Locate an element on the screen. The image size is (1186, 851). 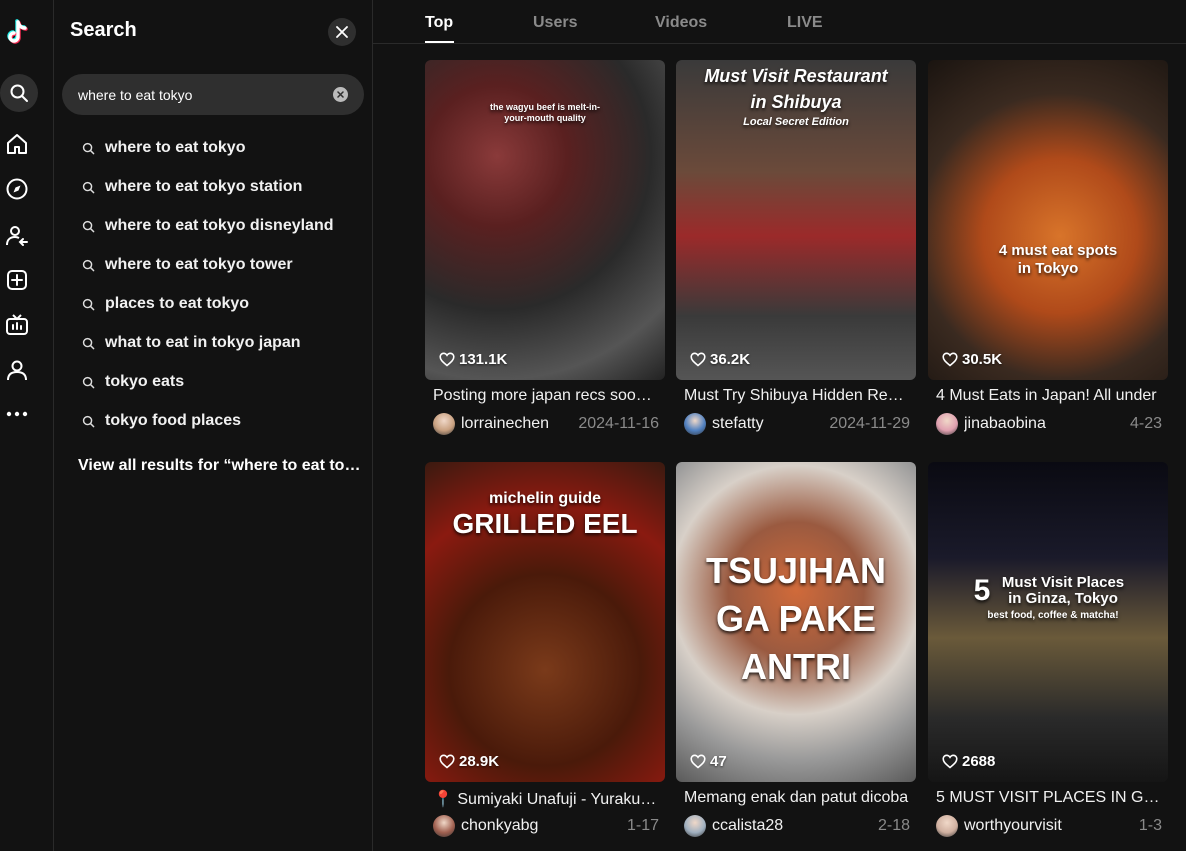
video-thumbnail: michelin guide GRILLED EEL 28.9K is located at coordinates (545, 622).